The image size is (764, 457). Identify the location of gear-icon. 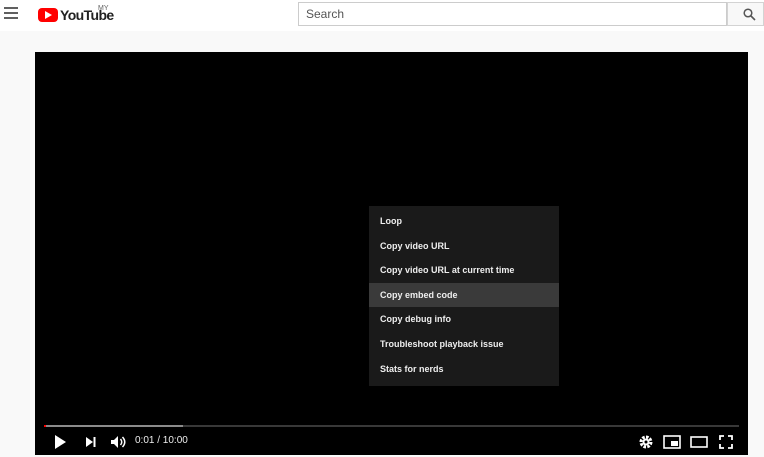
(646, 442).